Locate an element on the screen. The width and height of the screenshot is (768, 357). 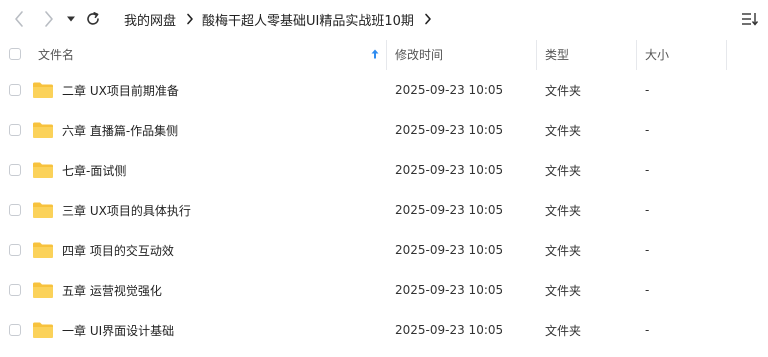
select-all-checkbox-cell is located at coordinates (15, 54).